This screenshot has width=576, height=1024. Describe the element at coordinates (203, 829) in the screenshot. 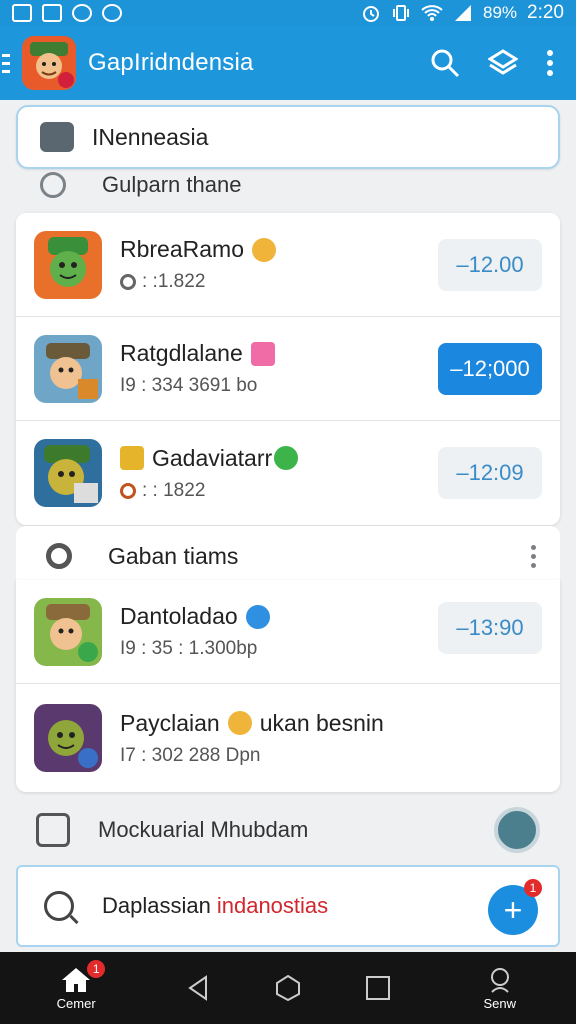

I see `footer-label: Mockuarial Mhubdam` at that location.